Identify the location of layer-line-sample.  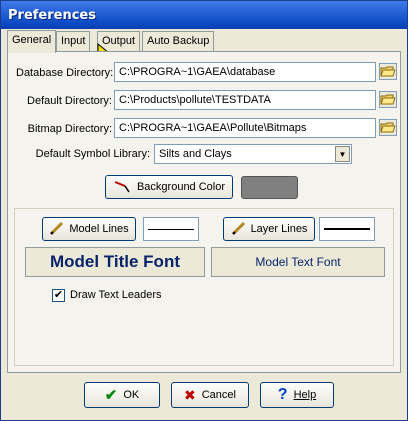
(347, 229).